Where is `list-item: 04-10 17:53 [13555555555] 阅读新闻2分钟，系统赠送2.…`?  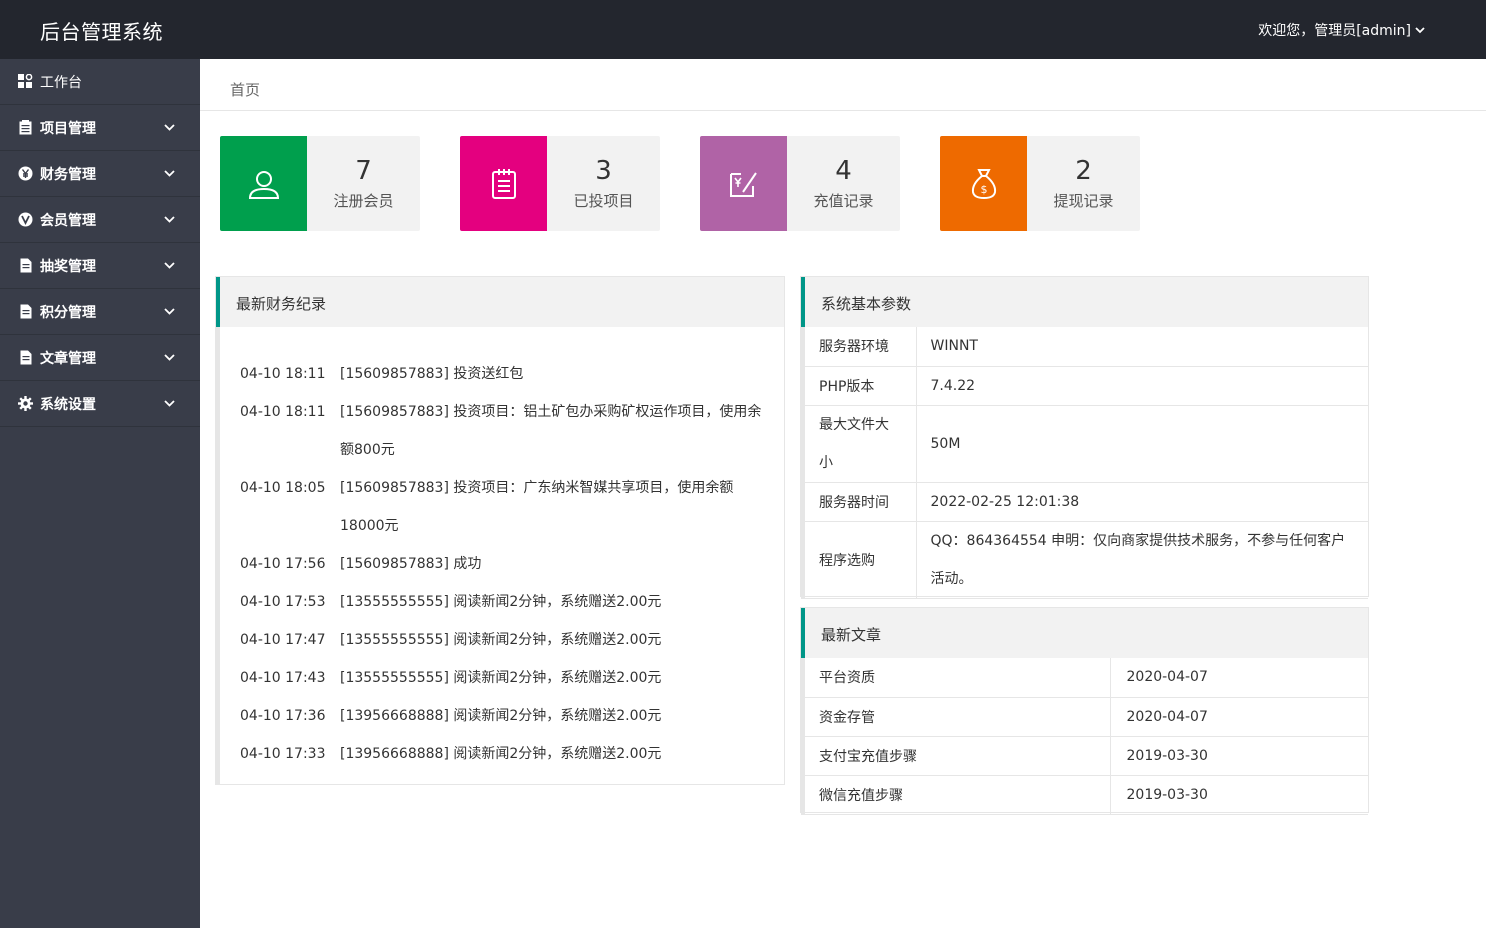 list-item: 04-10 17:53 [13555555555] 阅读新闻2分钟，系统赠送2.… is located at coordinates (502, 602).